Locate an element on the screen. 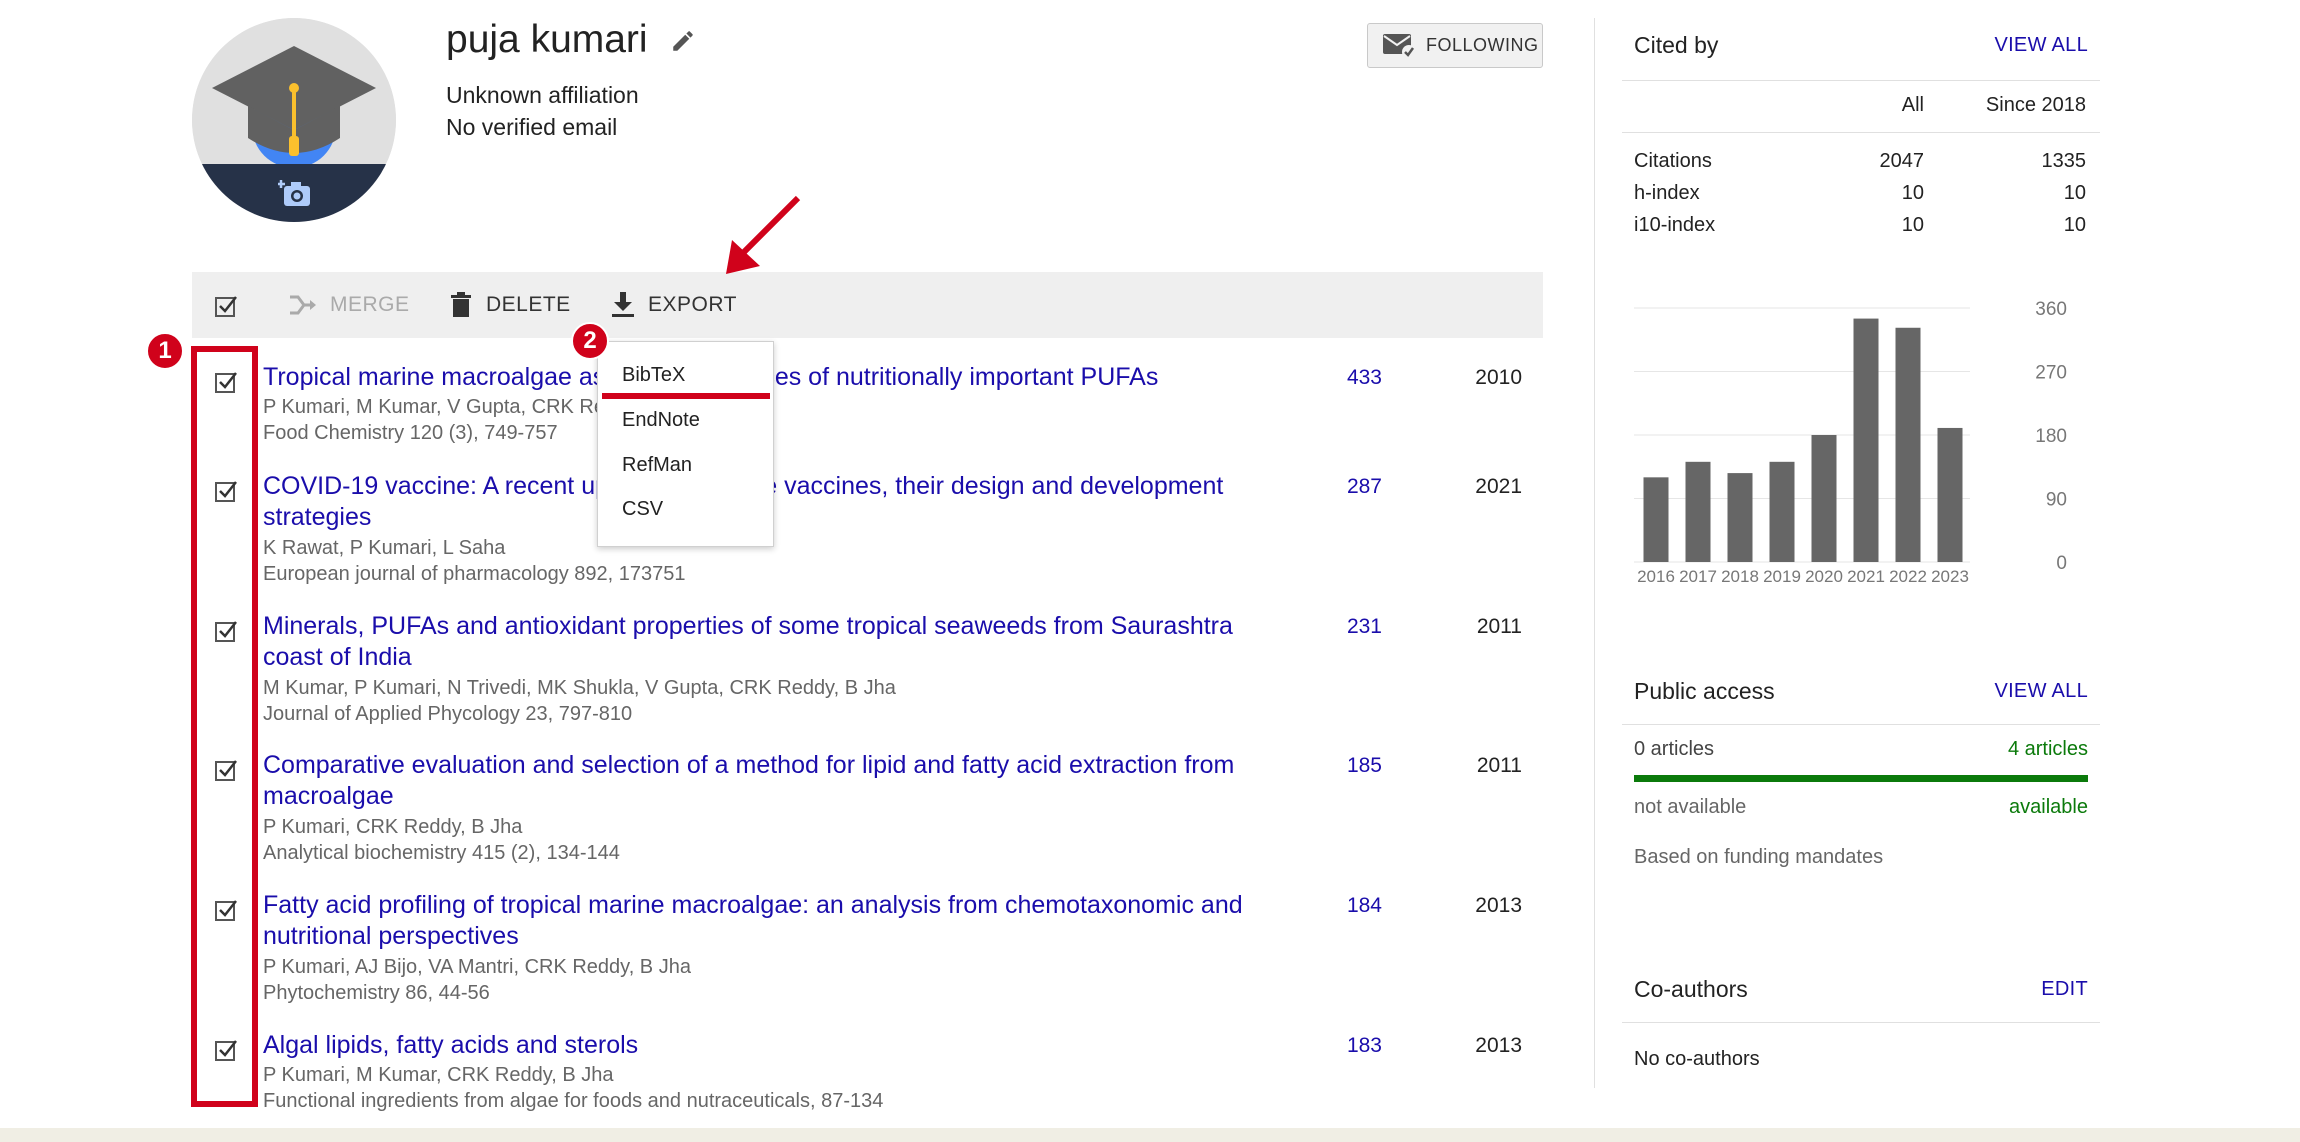 This screenshot has height=1142, width=2300. select-all-checkbox is located at coordinates (226, 306).